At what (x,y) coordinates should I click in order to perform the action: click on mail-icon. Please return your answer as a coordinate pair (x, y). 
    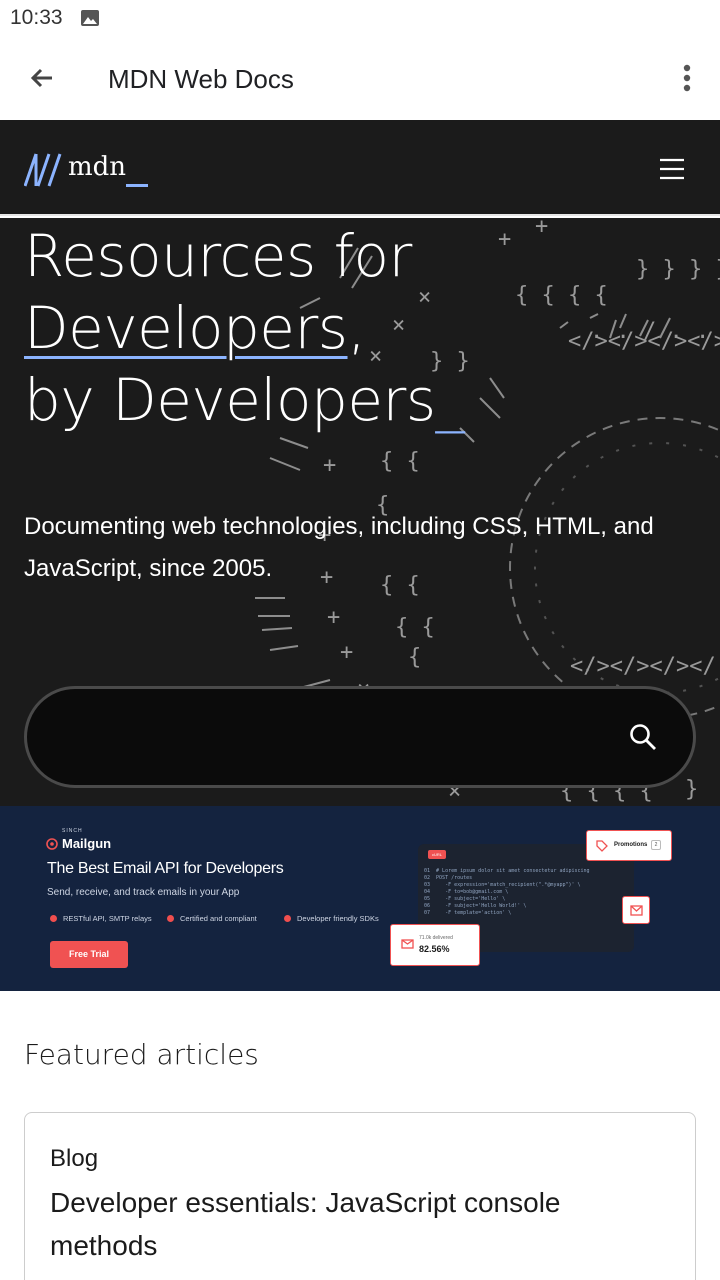
    Looking at the image, I should click on (636, 910).